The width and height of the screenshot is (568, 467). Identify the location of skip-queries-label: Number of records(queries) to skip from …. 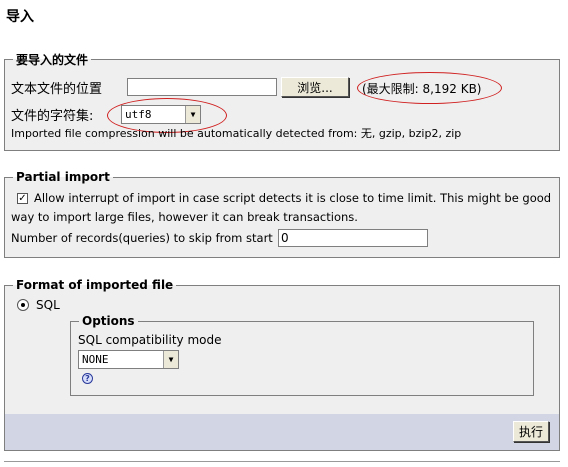
(142, 238).